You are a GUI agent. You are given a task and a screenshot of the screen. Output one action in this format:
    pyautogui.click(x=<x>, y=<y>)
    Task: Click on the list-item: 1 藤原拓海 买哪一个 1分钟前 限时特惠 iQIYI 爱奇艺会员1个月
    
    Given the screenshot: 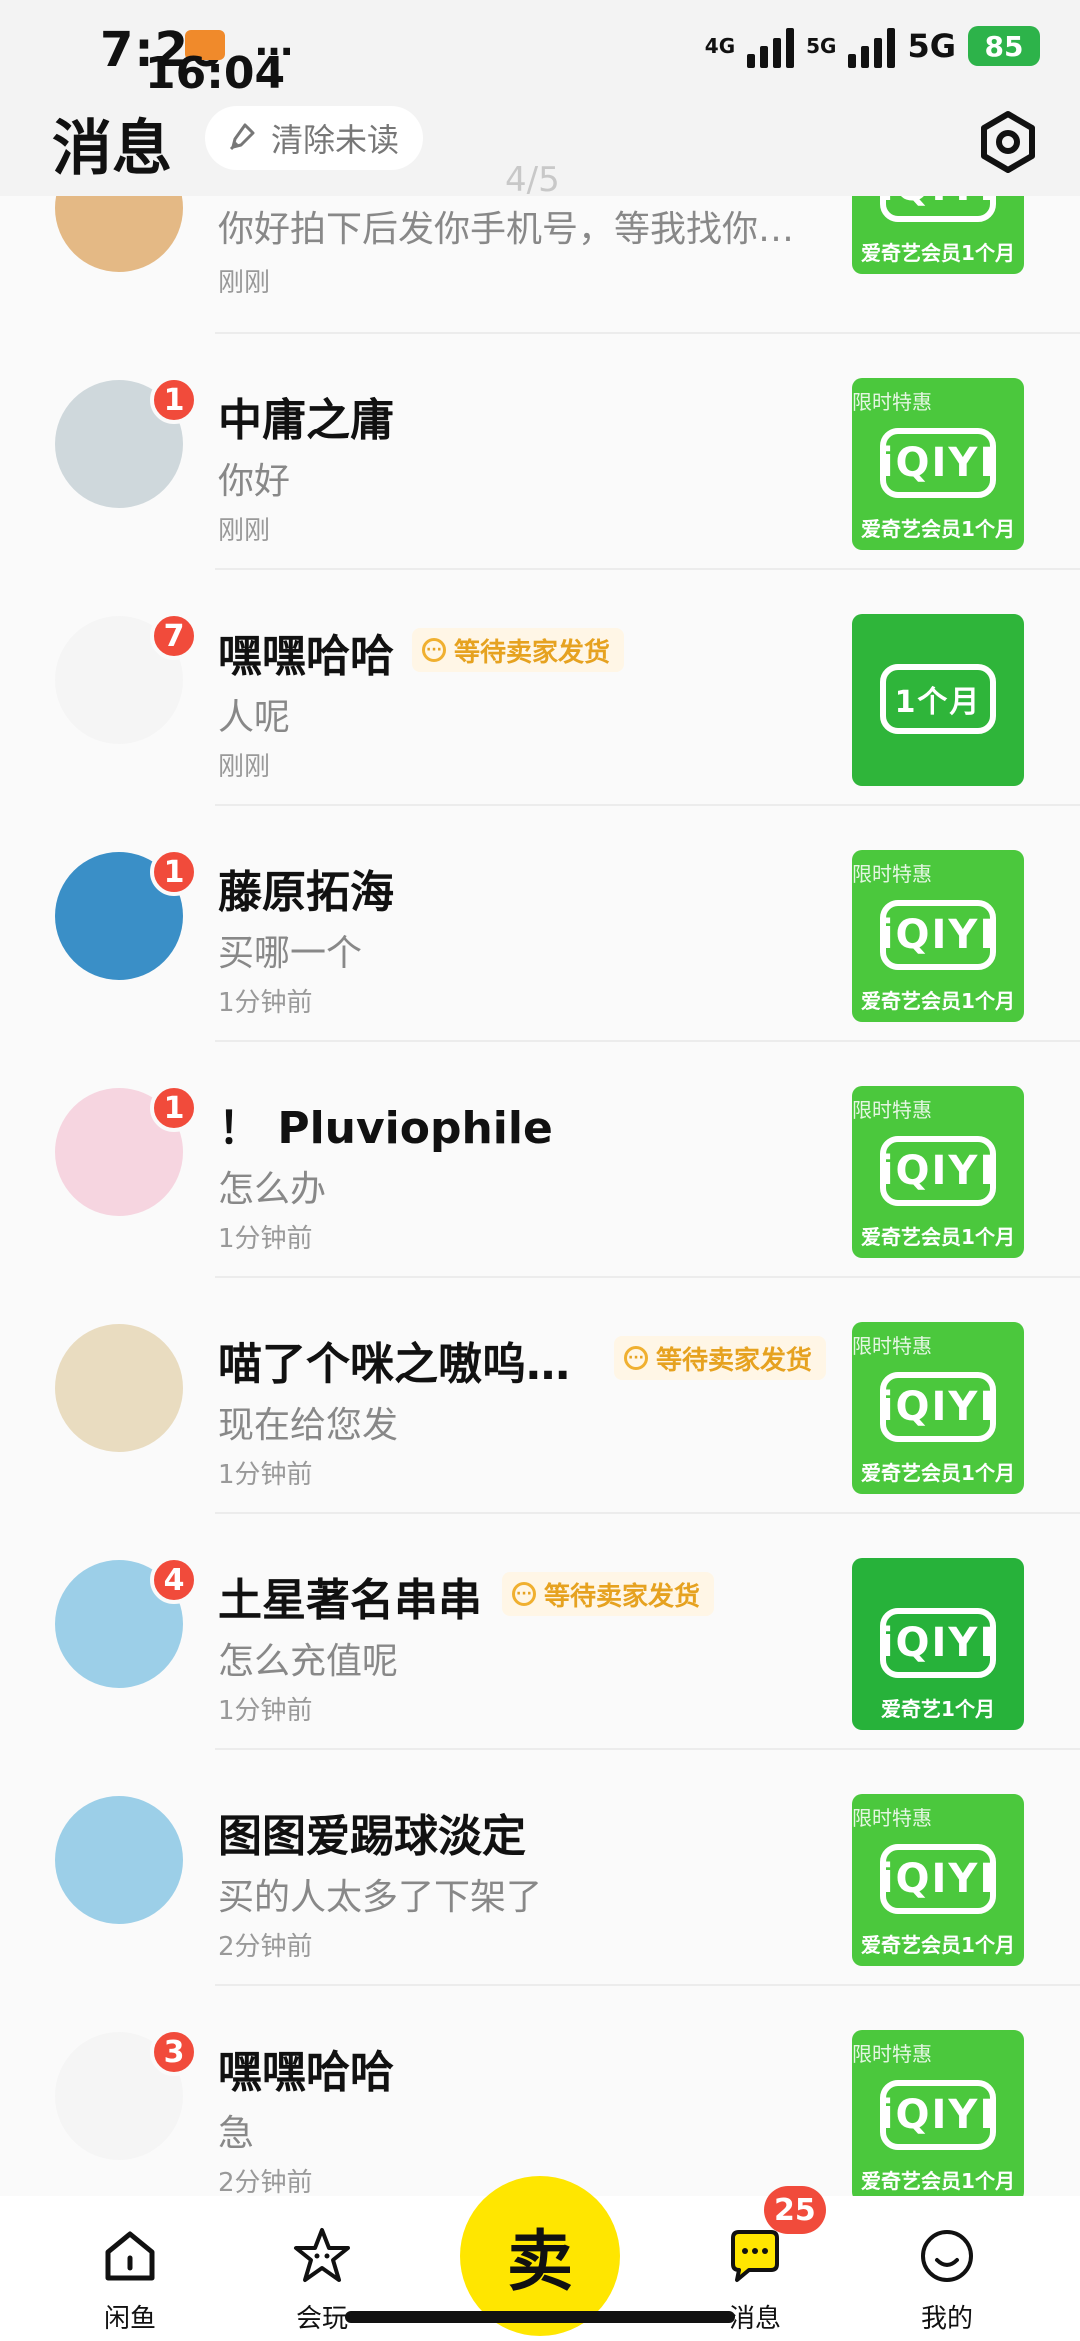 What is the action you would take?
    pyautogui.click(x=540, y=922)
    